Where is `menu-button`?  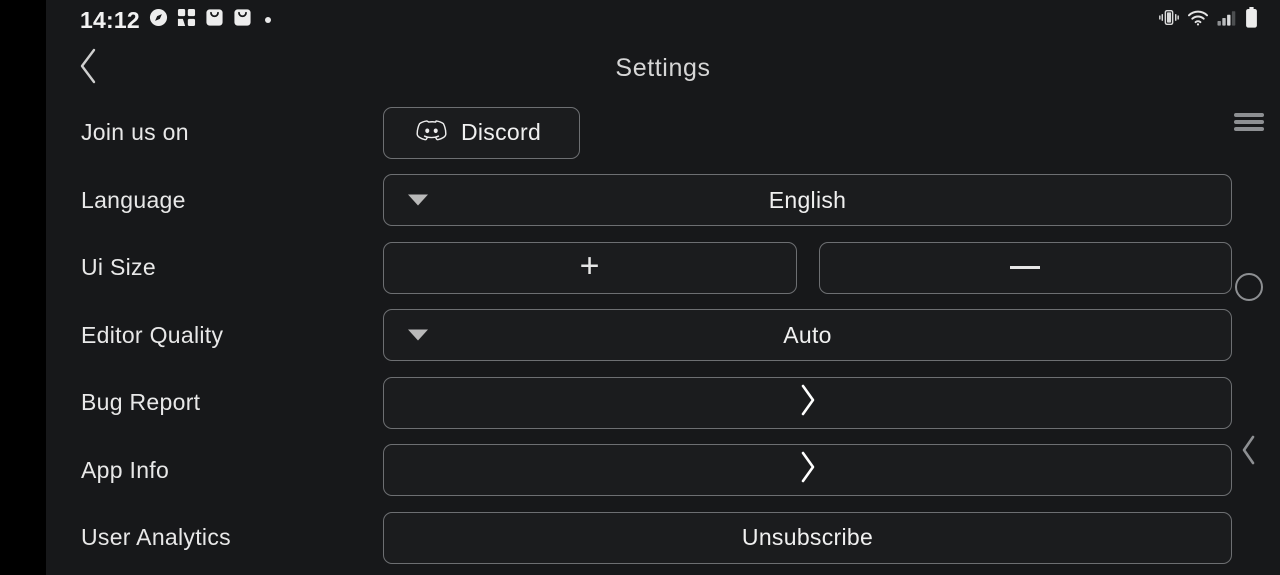 menu-button is located at coordinates (1249, 122).